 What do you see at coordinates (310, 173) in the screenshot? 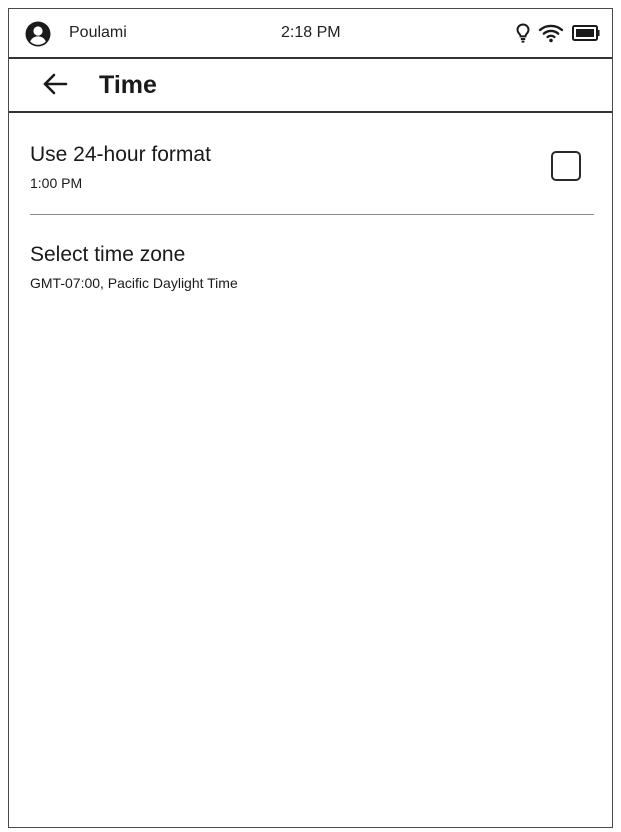
I see `setting-use-24-hour-format: Use 24-hour format 1:00 PM` at bounding box center [310, 173].